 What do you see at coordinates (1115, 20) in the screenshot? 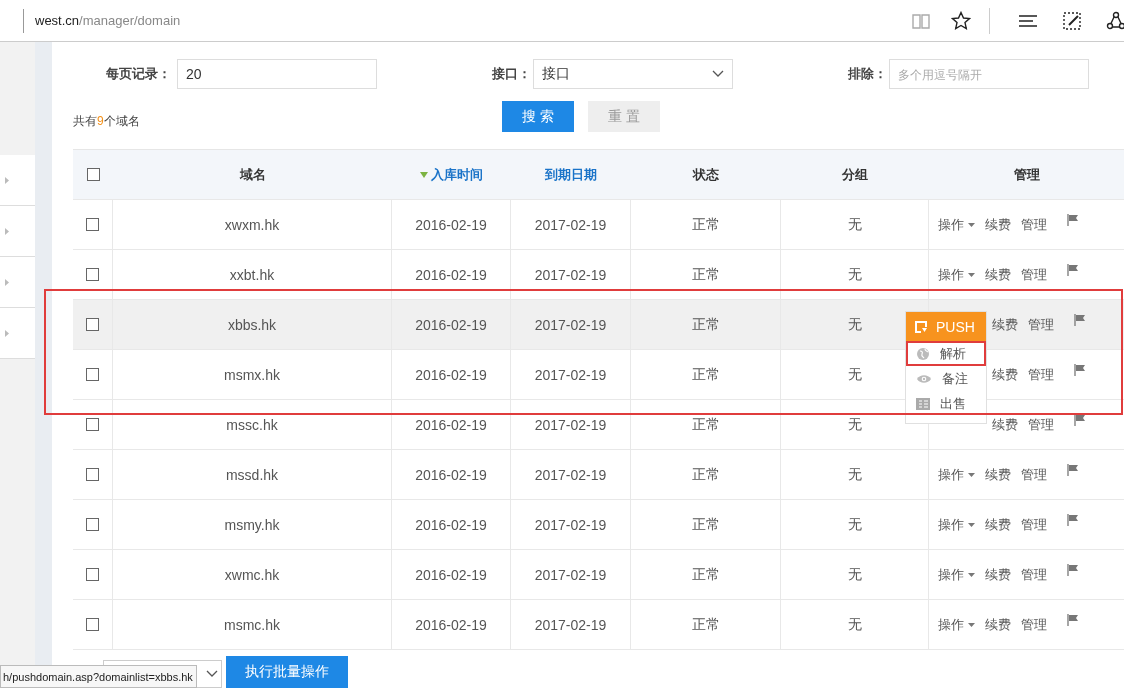
I see `share-icon` at bounding box center [1115, 20].